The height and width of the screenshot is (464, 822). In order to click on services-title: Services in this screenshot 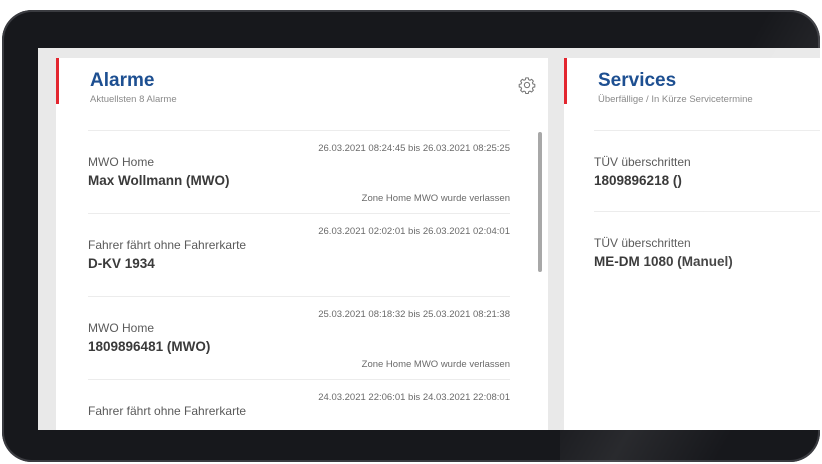, I will do `click(637, 80)`.